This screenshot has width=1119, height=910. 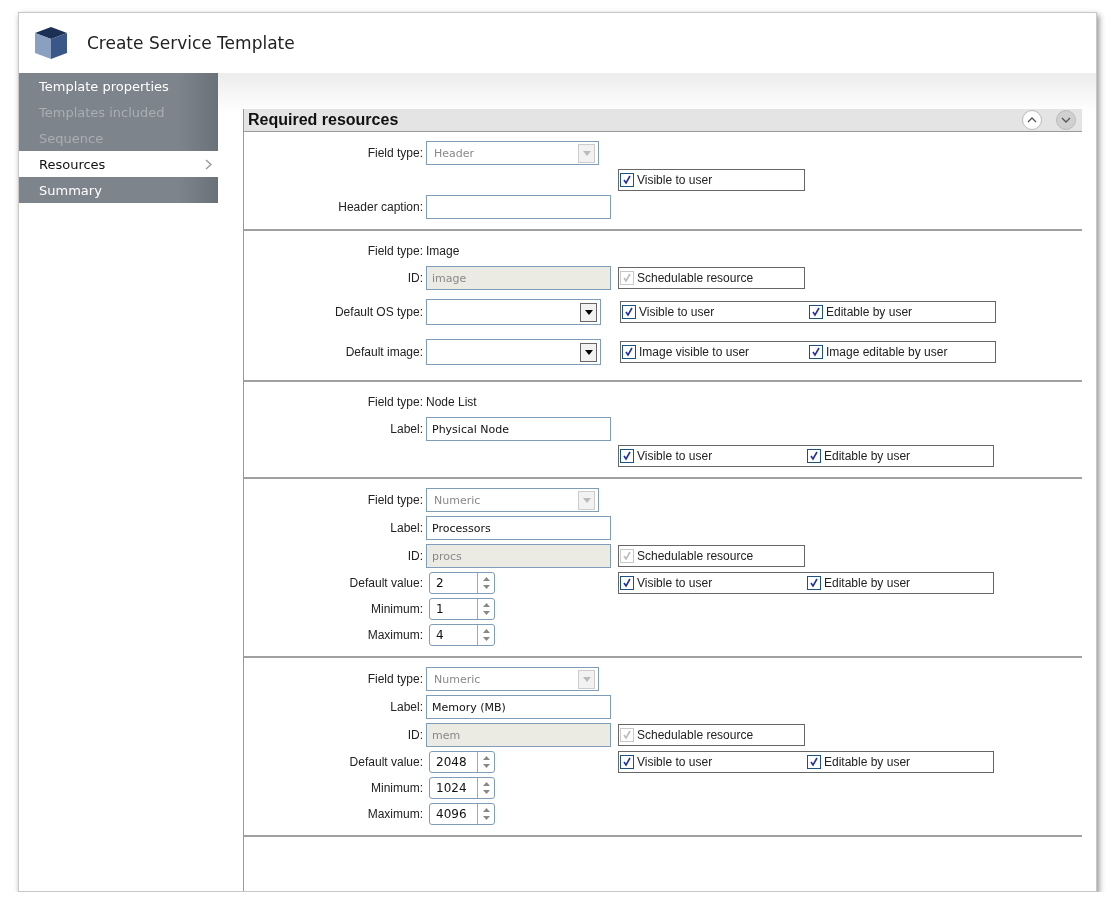 I want to click on sidebar-item: Summary, so click(x=118, y=190).